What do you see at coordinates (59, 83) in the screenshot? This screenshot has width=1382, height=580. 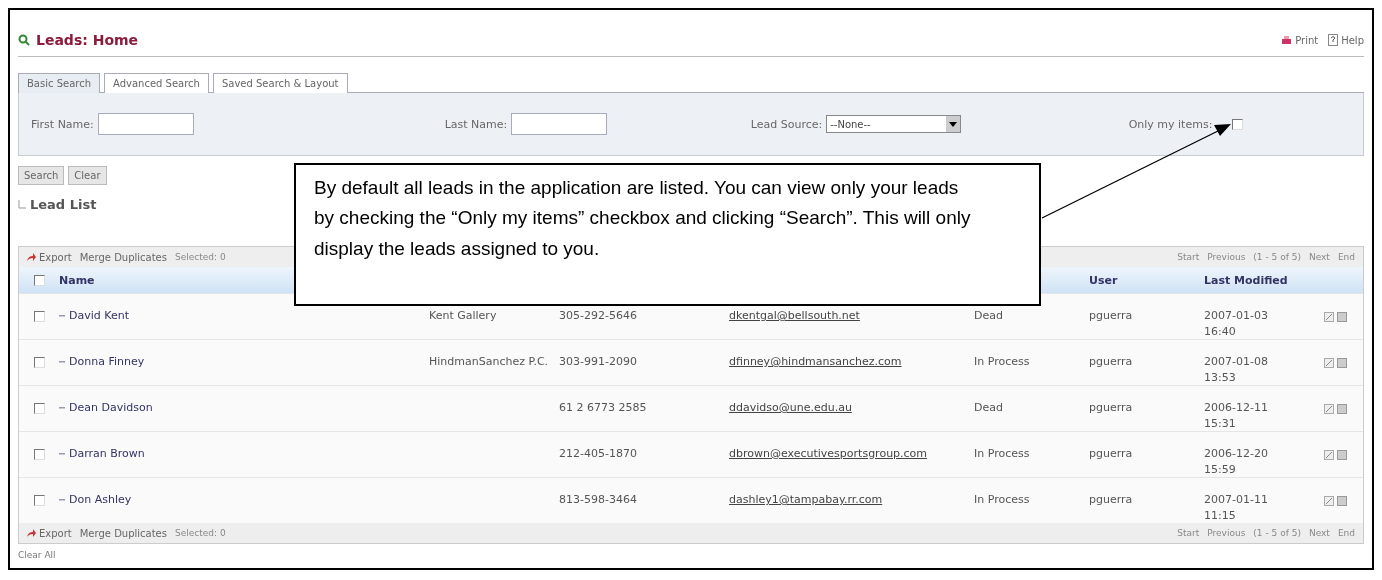 I see `search-tab: Basic Search` at bounding box center [59, 83].